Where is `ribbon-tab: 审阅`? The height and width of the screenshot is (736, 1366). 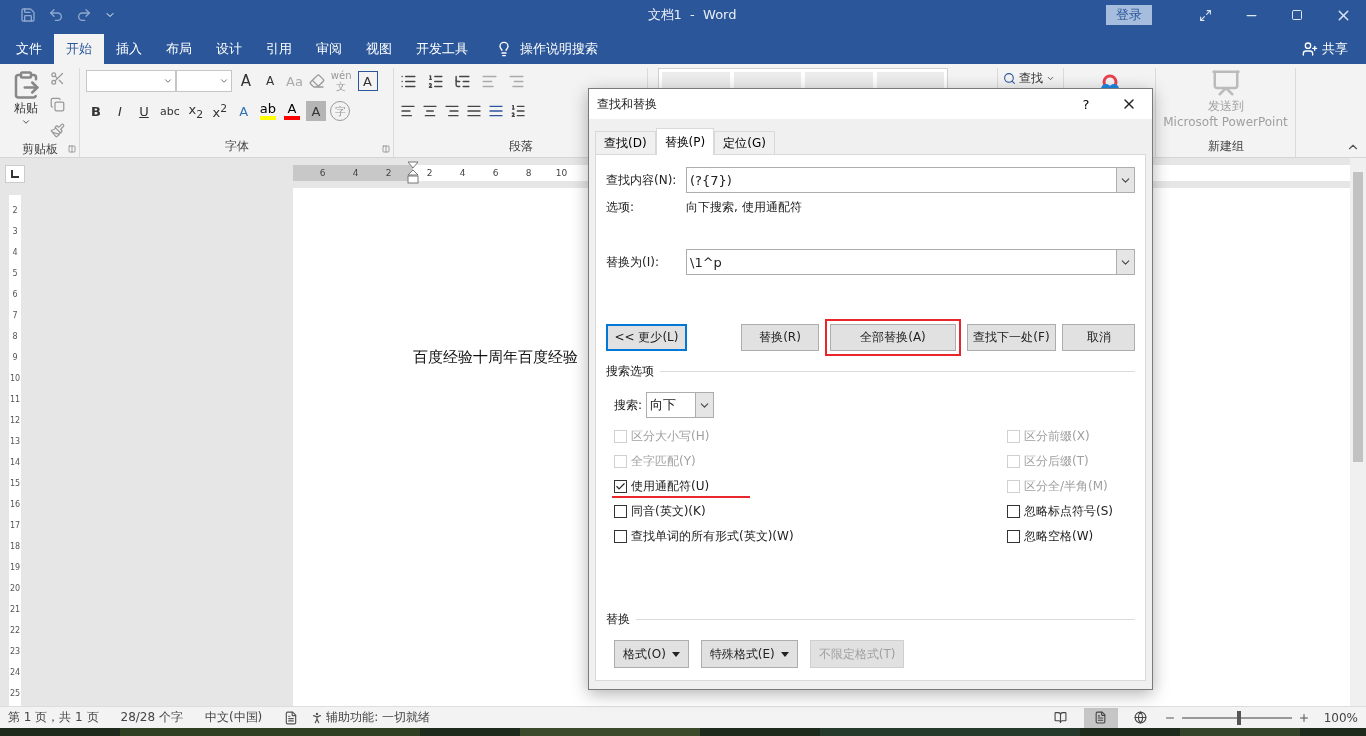 ribbon-tab: 审阅 is located at coordinates (329, 49).